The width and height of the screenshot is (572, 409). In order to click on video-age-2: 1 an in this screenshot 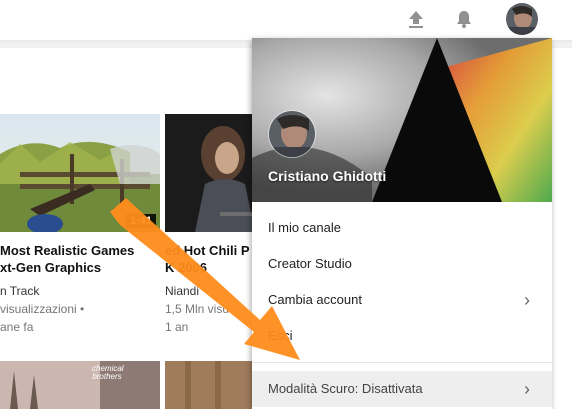, I will do `click(177, 327)`.